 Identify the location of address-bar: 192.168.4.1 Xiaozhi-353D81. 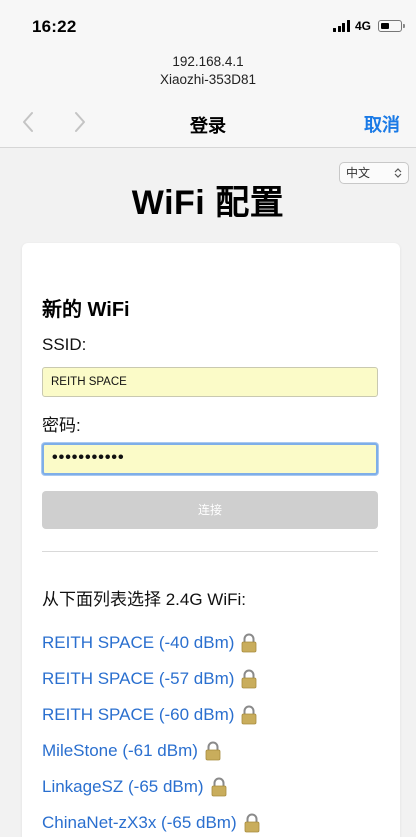
(208, 72).